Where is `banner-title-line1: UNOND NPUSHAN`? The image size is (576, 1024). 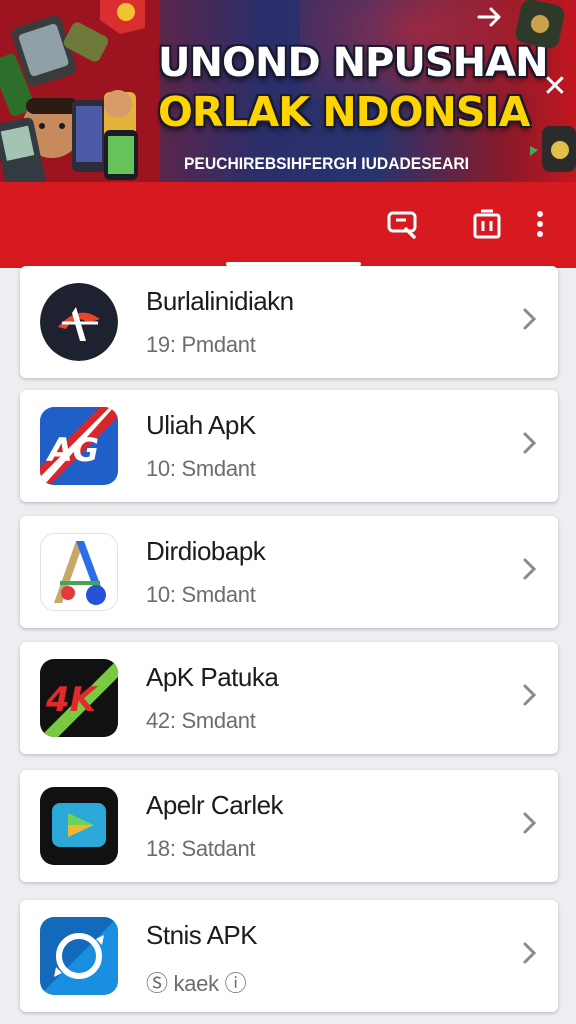 banner-title-line1: UNOND NPUSHAN is located at coordinates (353, 63).